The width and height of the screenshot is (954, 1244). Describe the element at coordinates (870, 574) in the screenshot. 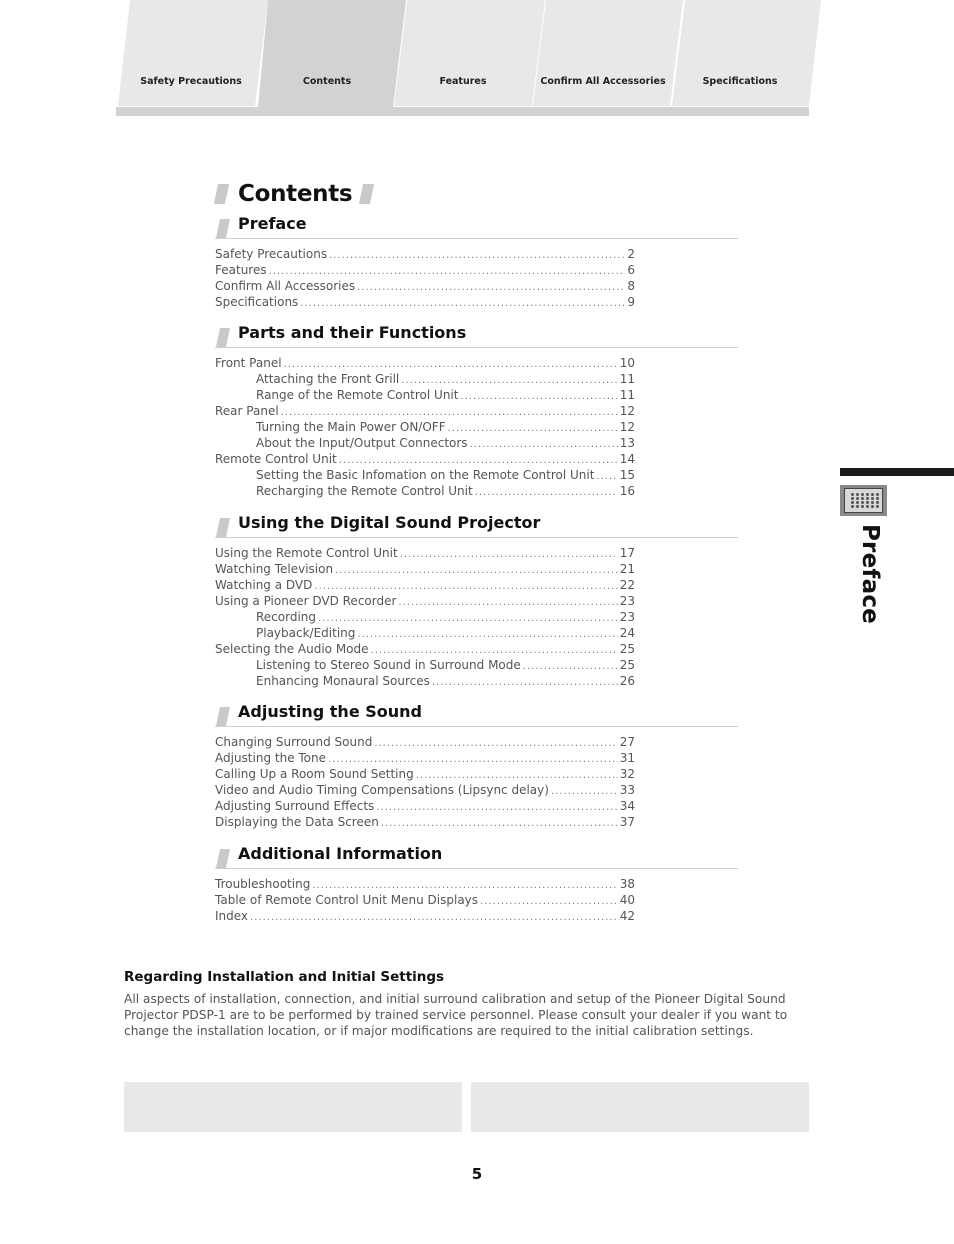

I see `side-section-text: Preface` at that location.